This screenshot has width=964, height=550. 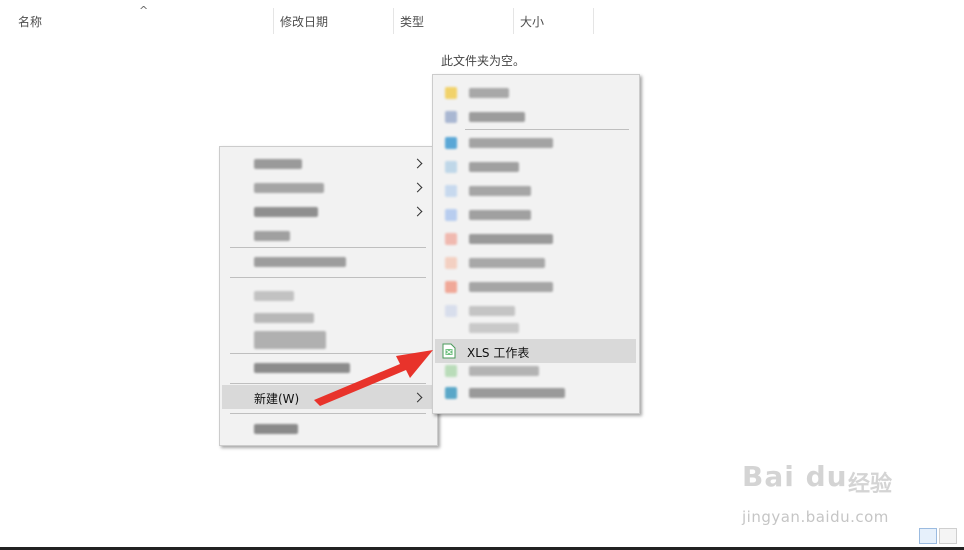 What do you see at coordinates (870, 484) in the screenshot?
I see `watermark-text: 经验` at bounding box center [870, 484].